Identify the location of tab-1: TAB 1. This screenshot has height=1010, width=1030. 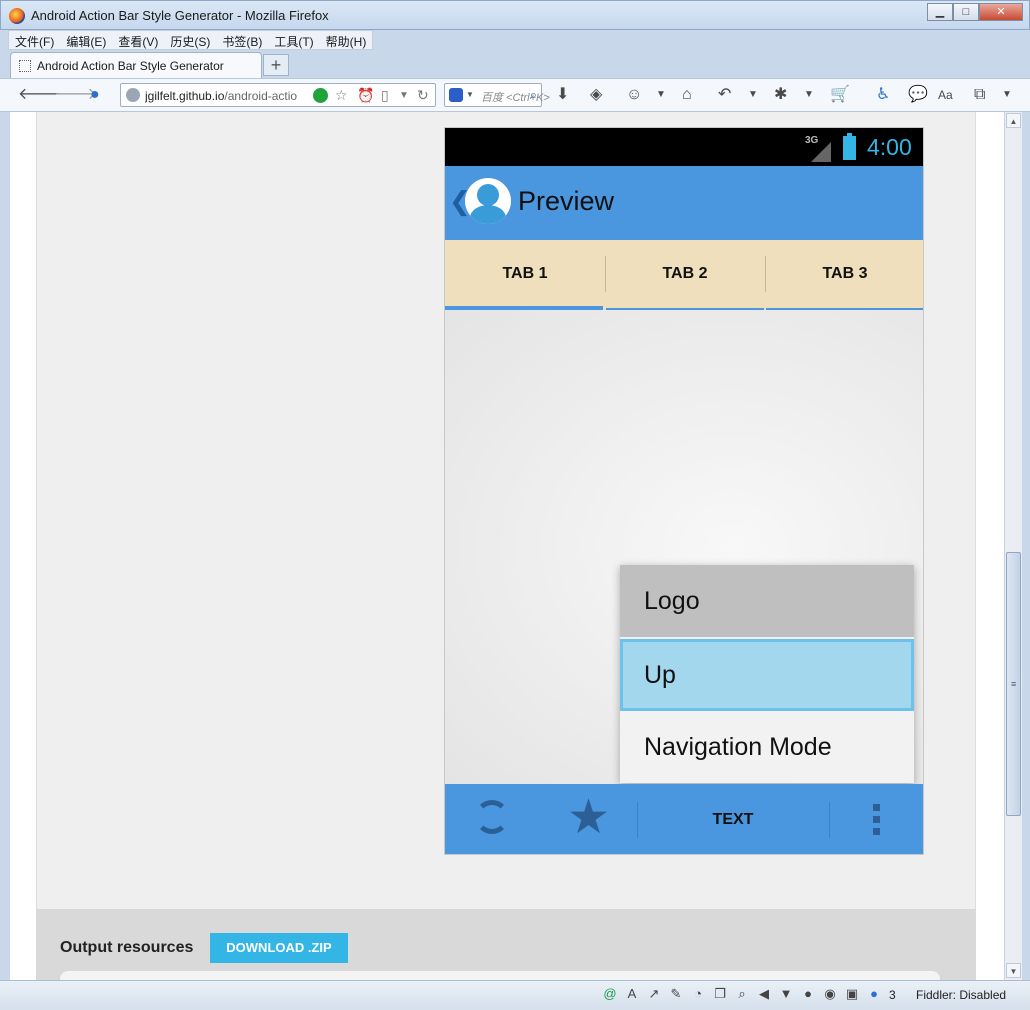
(525, 275).